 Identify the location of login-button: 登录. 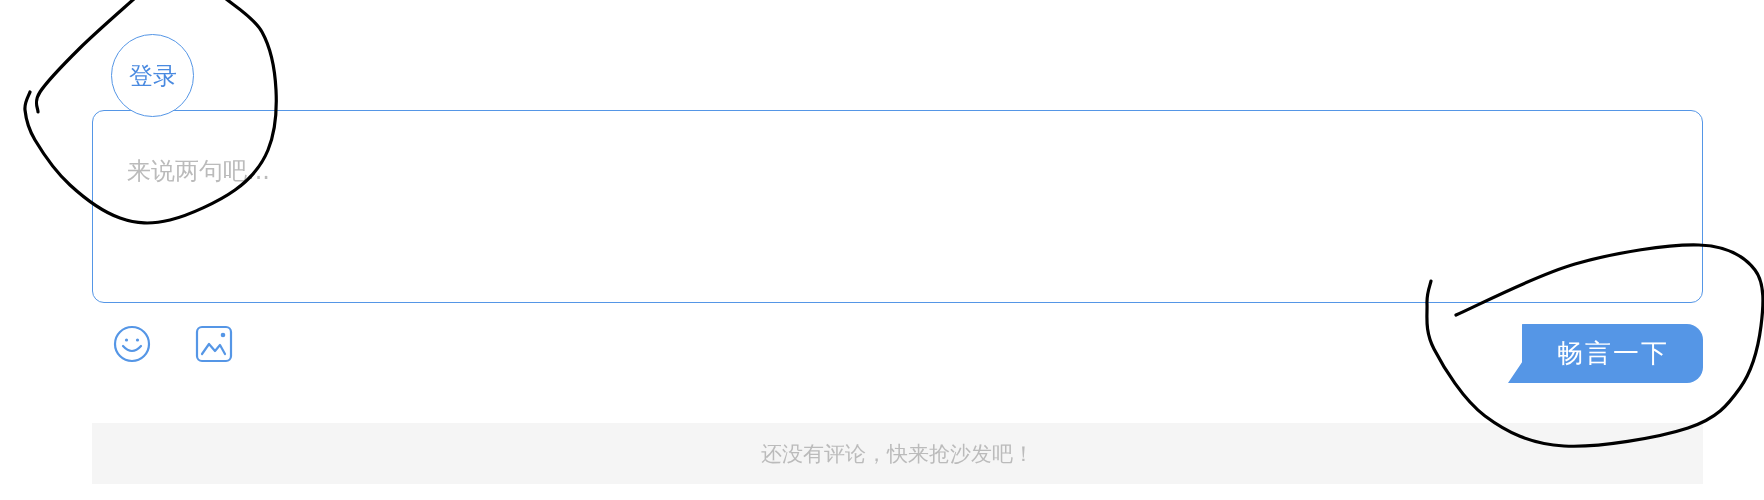
(152, 75).